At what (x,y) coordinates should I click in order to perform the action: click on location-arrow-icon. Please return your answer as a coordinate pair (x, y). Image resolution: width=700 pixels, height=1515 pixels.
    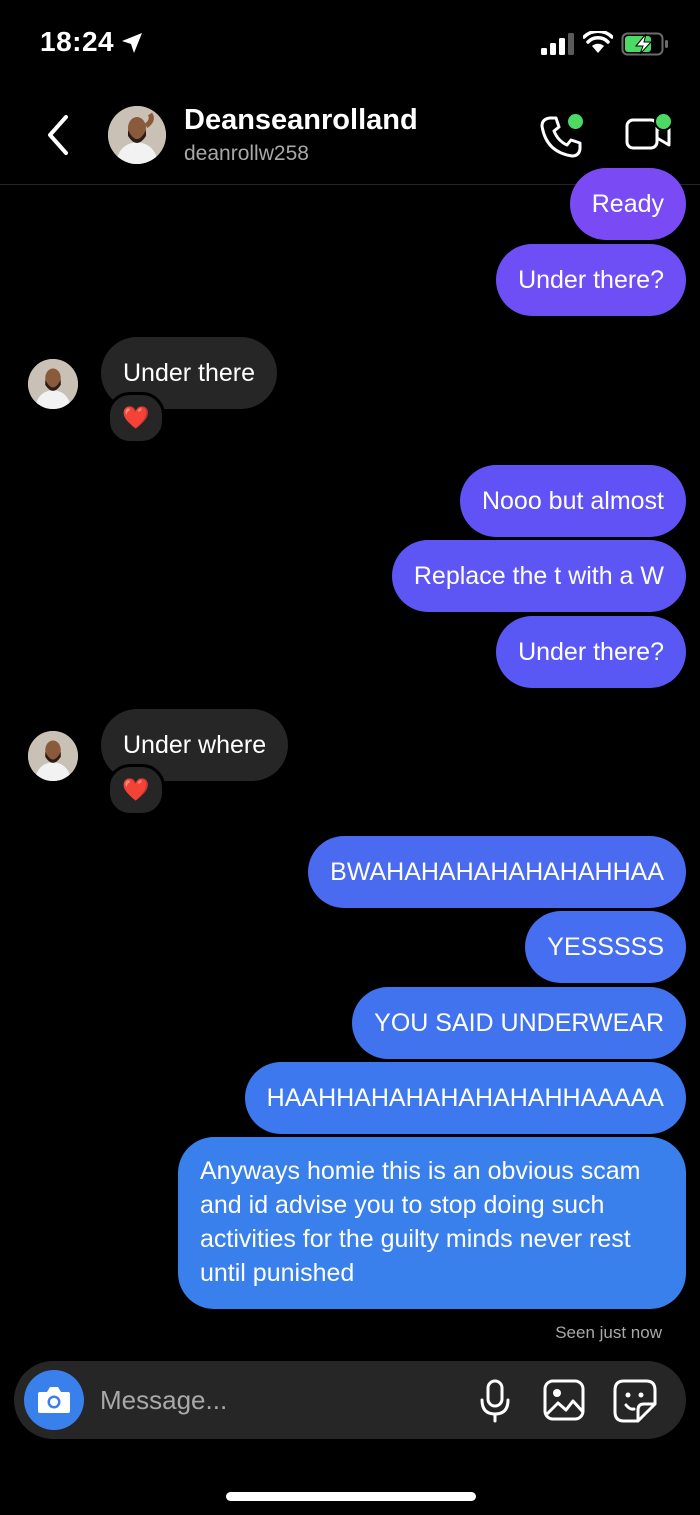
    Looking at the image, I should click on (132, 43).